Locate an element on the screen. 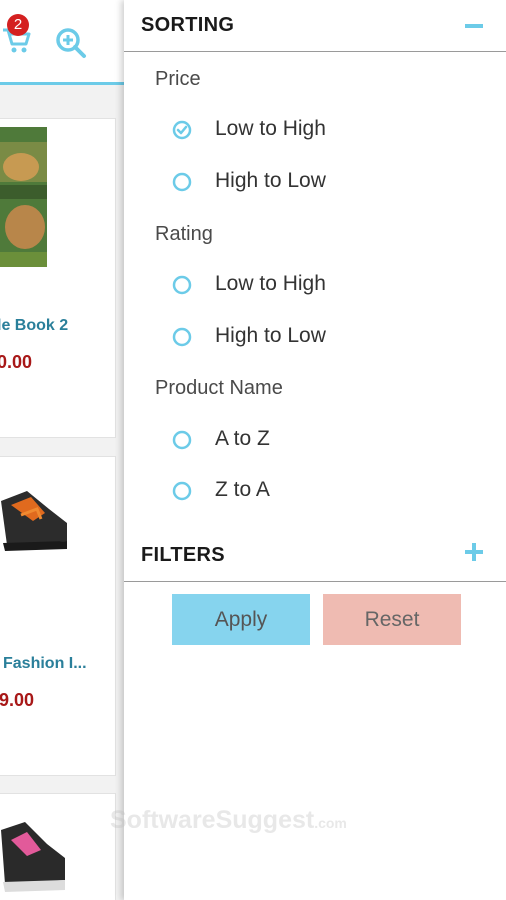  option-rating-low-to-high: Low to High is located at coordinates (322, 285).